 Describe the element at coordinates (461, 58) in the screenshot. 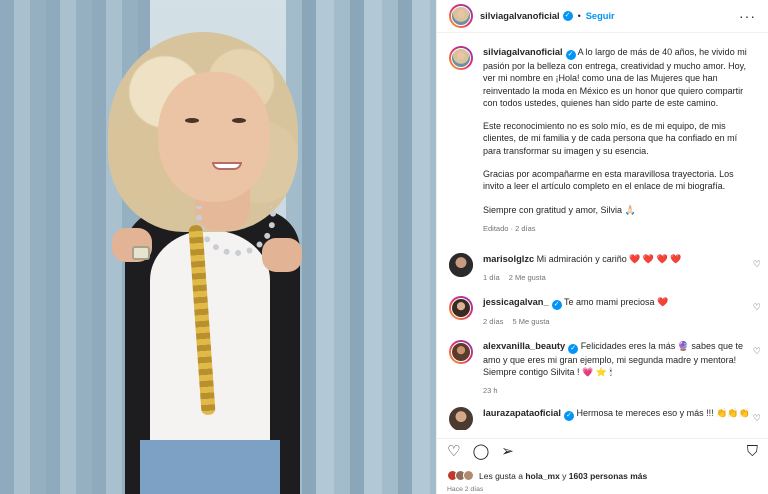

I see `caption-author-avatar` at that location.